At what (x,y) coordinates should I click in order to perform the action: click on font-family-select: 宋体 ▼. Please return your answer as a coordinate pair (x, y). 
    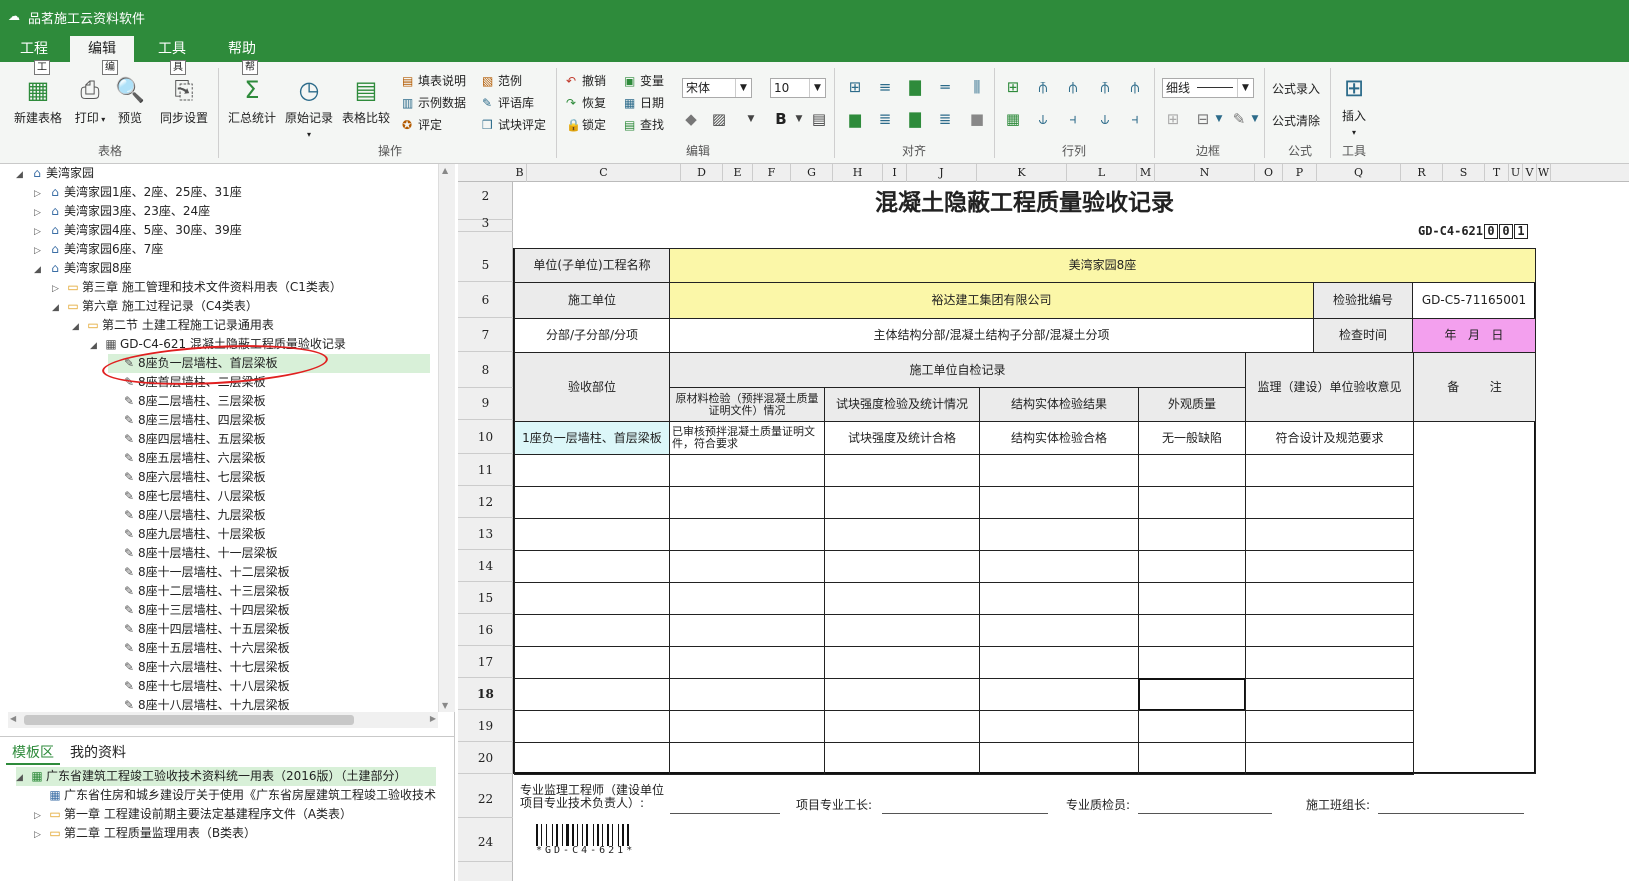
    Looking at the image, I should click on (717, 88).